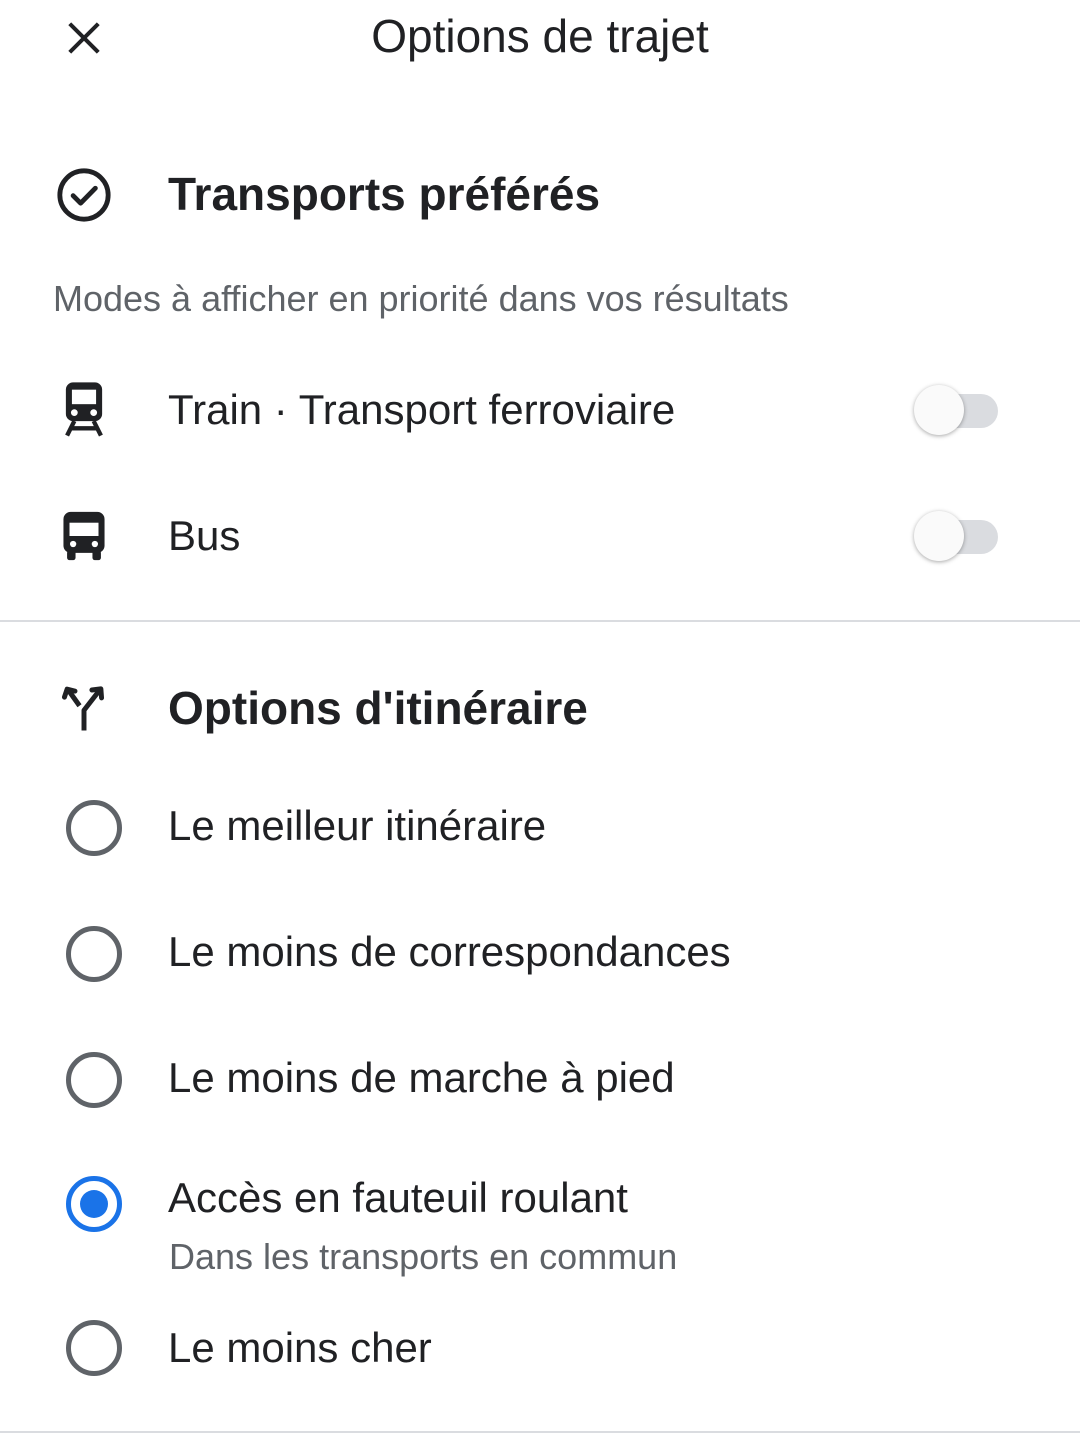 This screenshot has width=1080, height=1434. Describe the element at coordinates (540, 1348) in the screenshot. I see `route-option-cheapest: Le moins cher` at that location.